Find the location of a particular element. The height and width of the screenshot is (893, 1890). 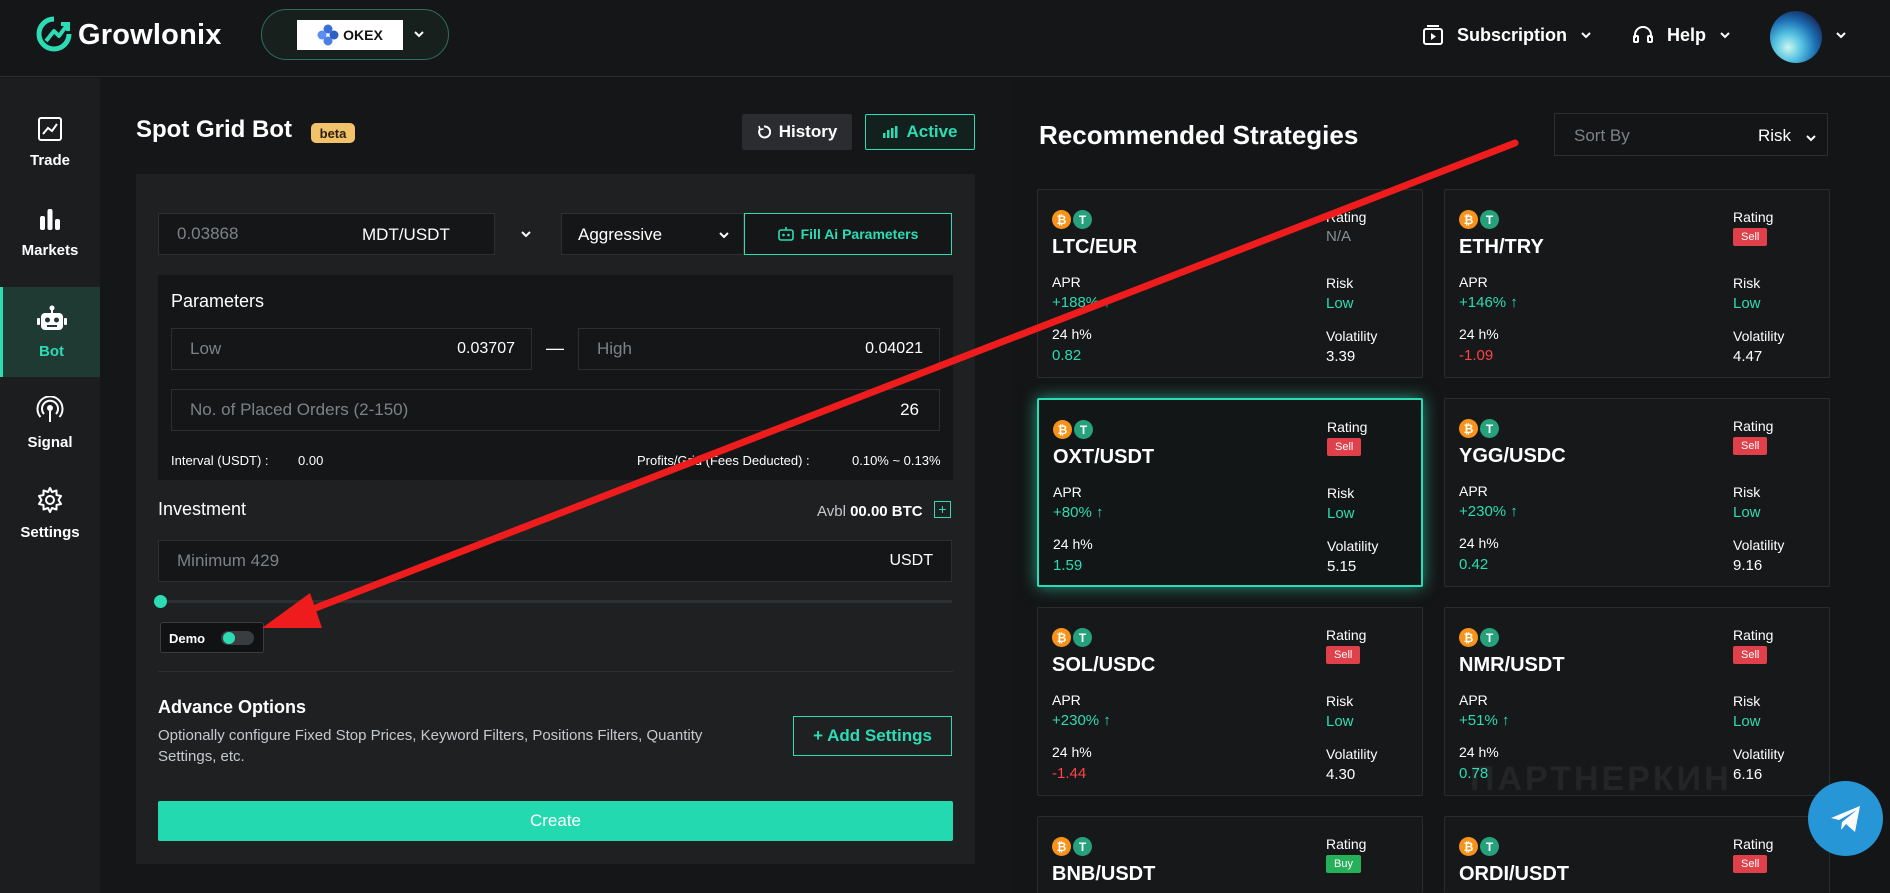

demo-label: Demo is located at coordinates (187, 638).